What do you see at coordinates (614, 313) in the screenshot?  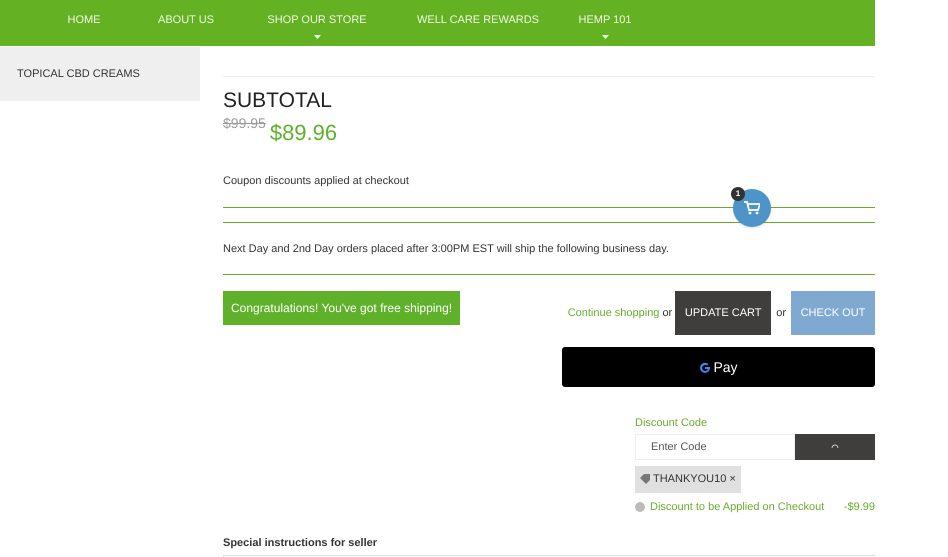 I see `continue-shopping-link: Continue shopping` at bounding box center [614, 313].